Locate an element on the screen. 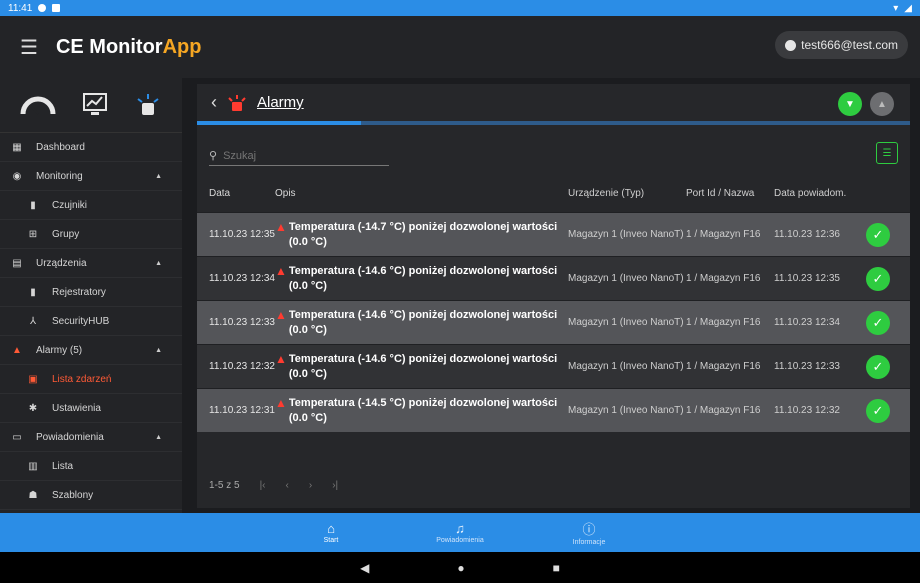  bottom-nav-info: ⓘ Informacje is located at coordinates (589, 532).